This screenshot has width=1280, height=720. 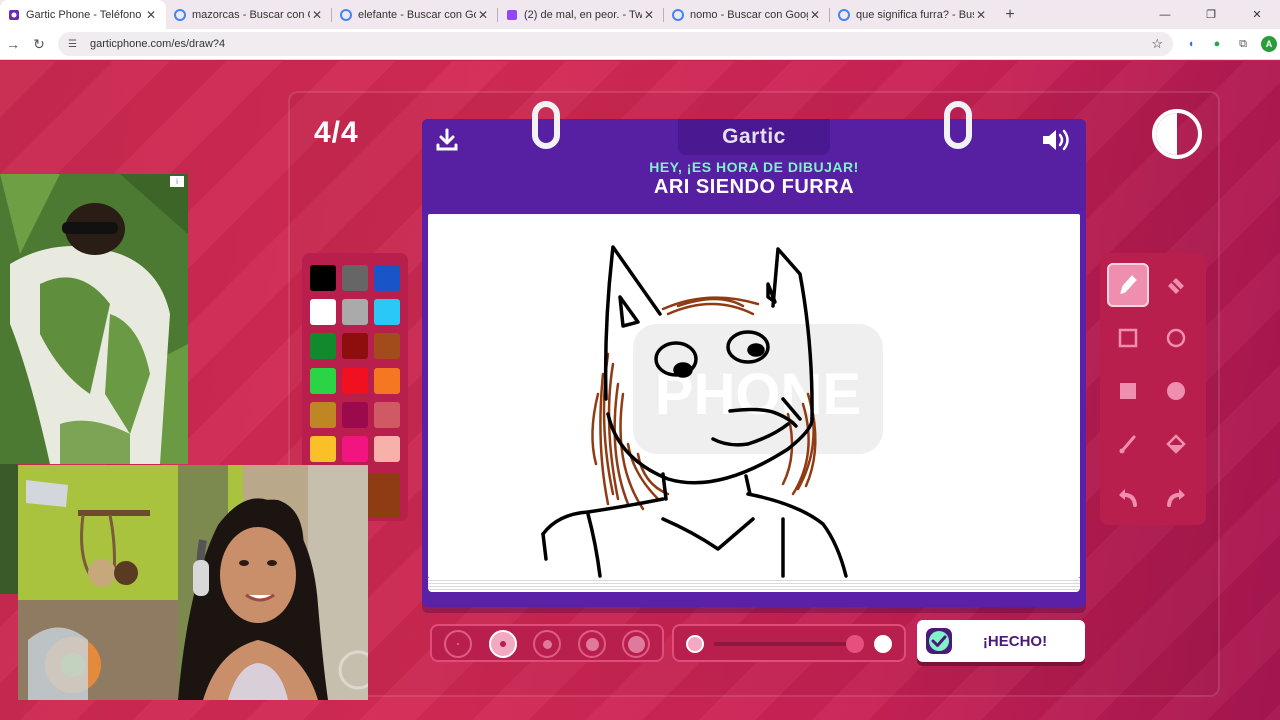 I want to click on prompt-title: ARI SIENDO FURRA, so click(x=754, y=187).